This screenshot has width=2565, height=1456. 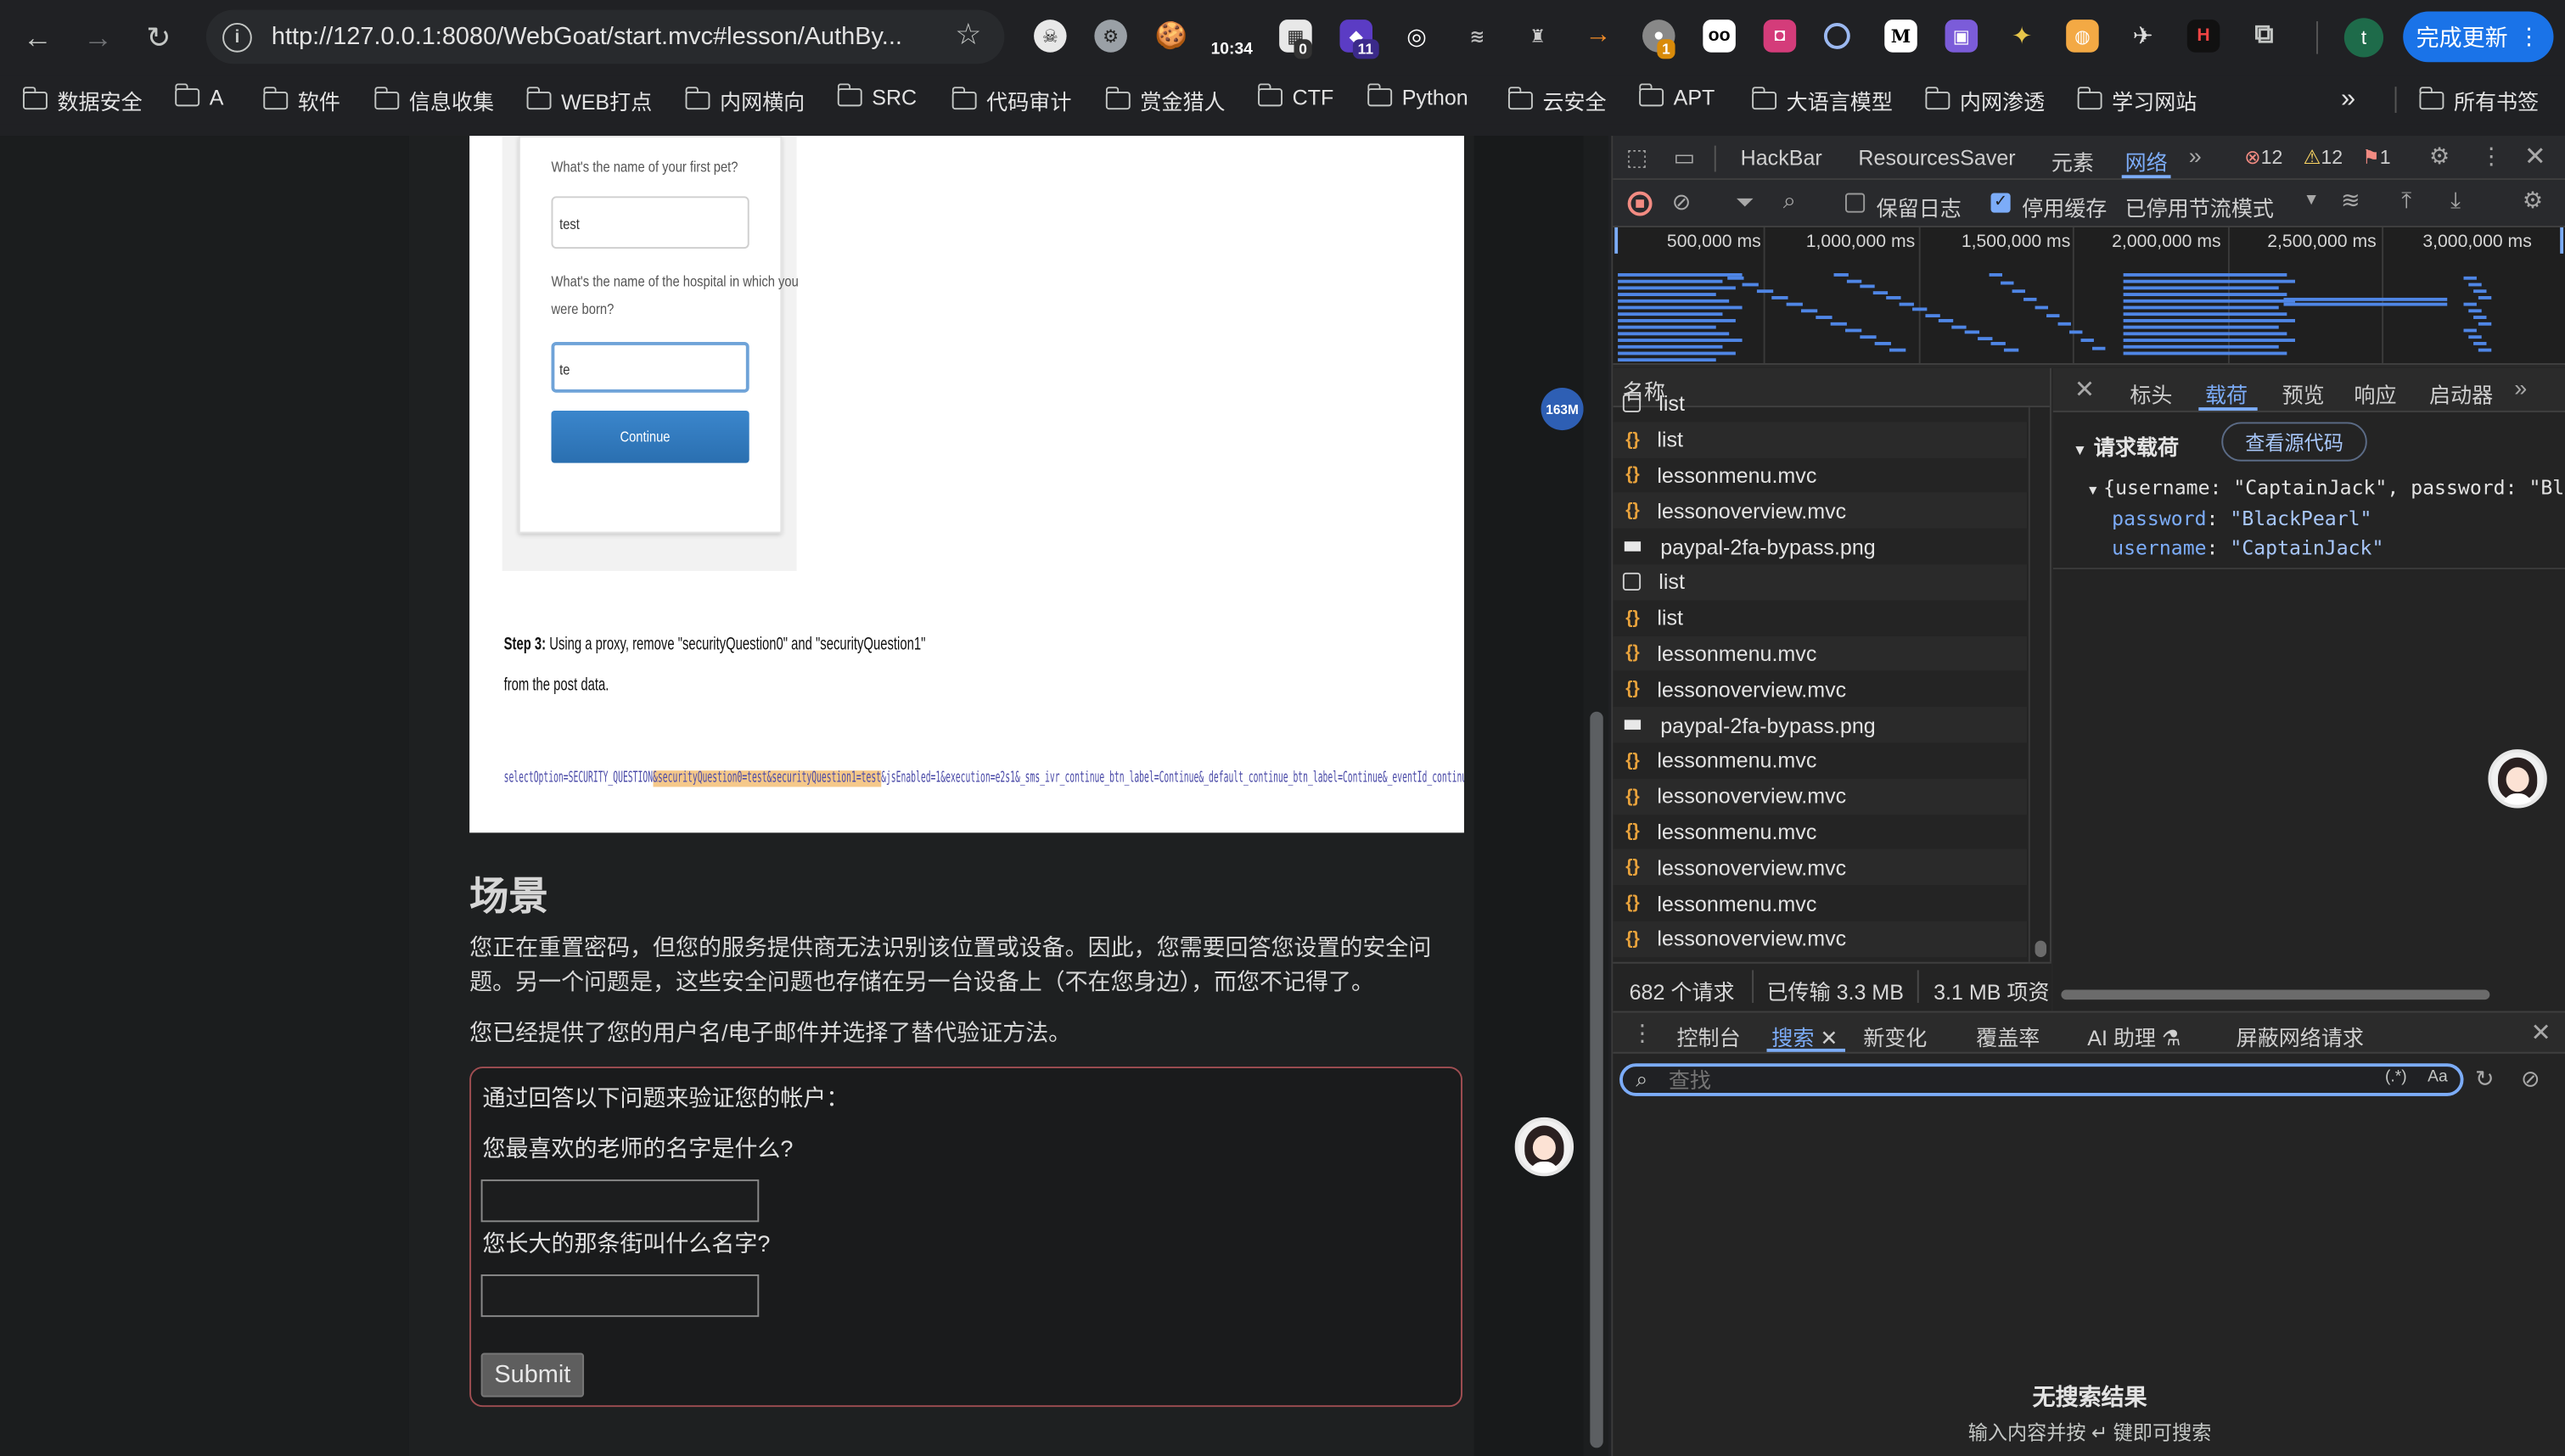 I want to click on question-2-input, so click(x=620, y=1296).